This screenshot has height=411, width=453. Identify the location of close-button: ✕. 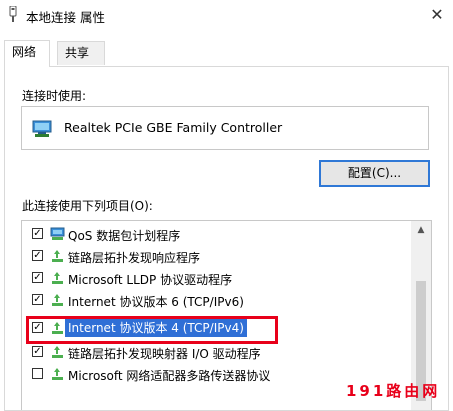
(437, 15).